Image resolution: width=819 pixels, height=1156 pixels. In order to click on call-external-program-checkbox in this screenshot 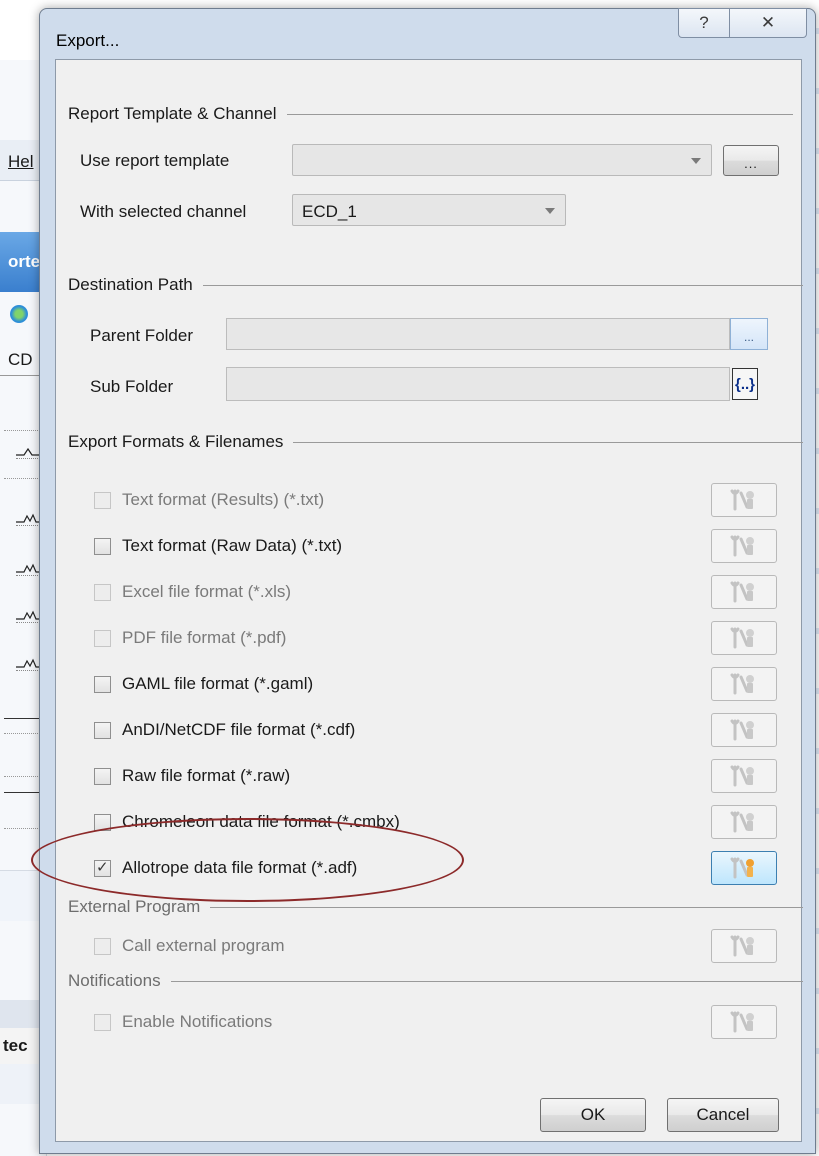, I will do `click(102, 946)`.